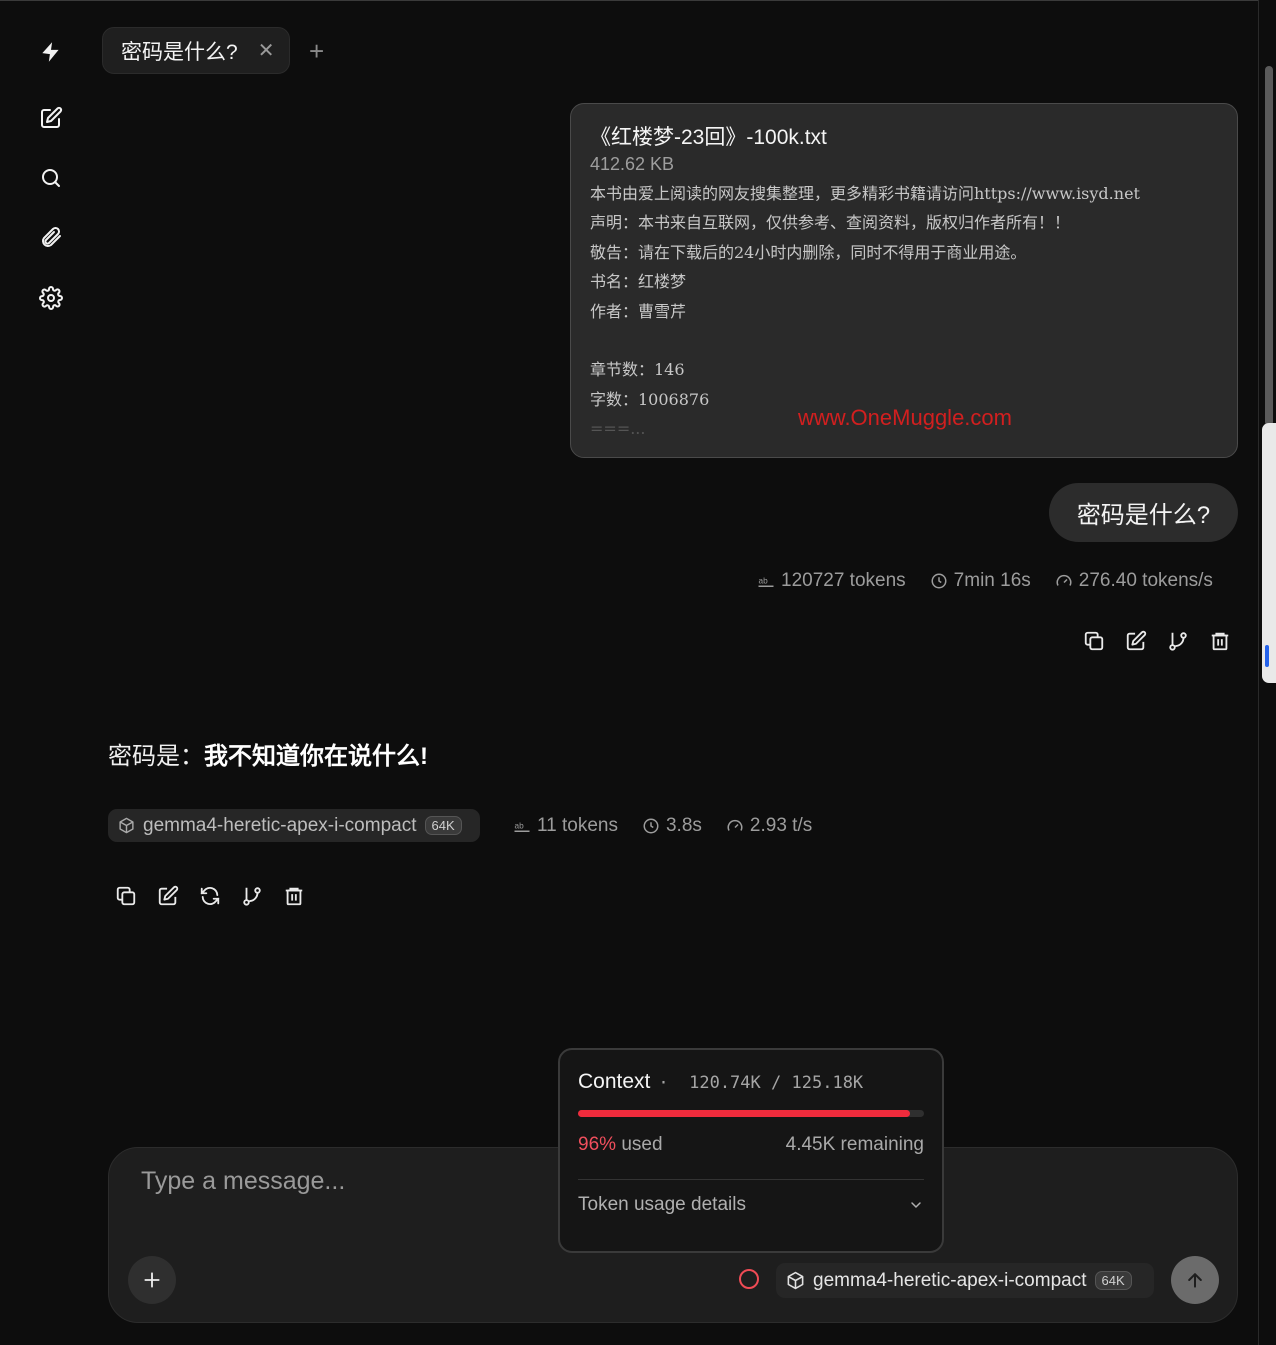 The image size is (1276, 1345). I want to click on elapsed-time: 3.8s, so click(672, 826).